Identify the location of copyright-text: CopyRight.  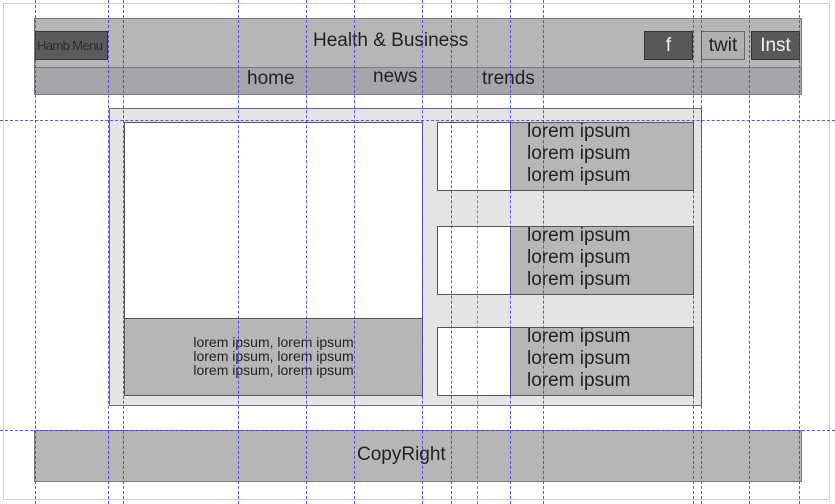
(401, 454).